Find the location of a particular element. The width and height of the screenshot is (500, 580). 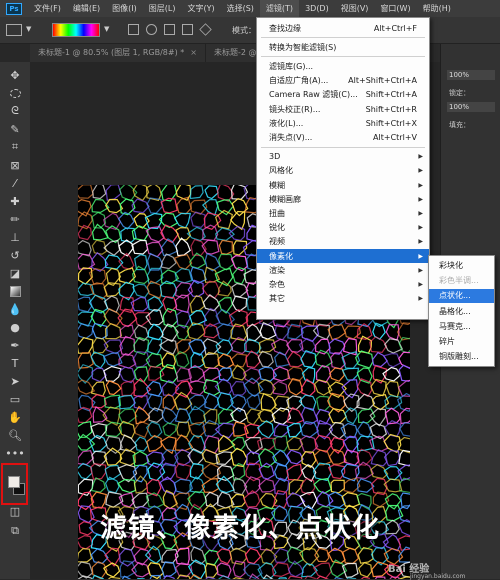

menu-item: 帮助(H) is located at coordinates (437, 8).